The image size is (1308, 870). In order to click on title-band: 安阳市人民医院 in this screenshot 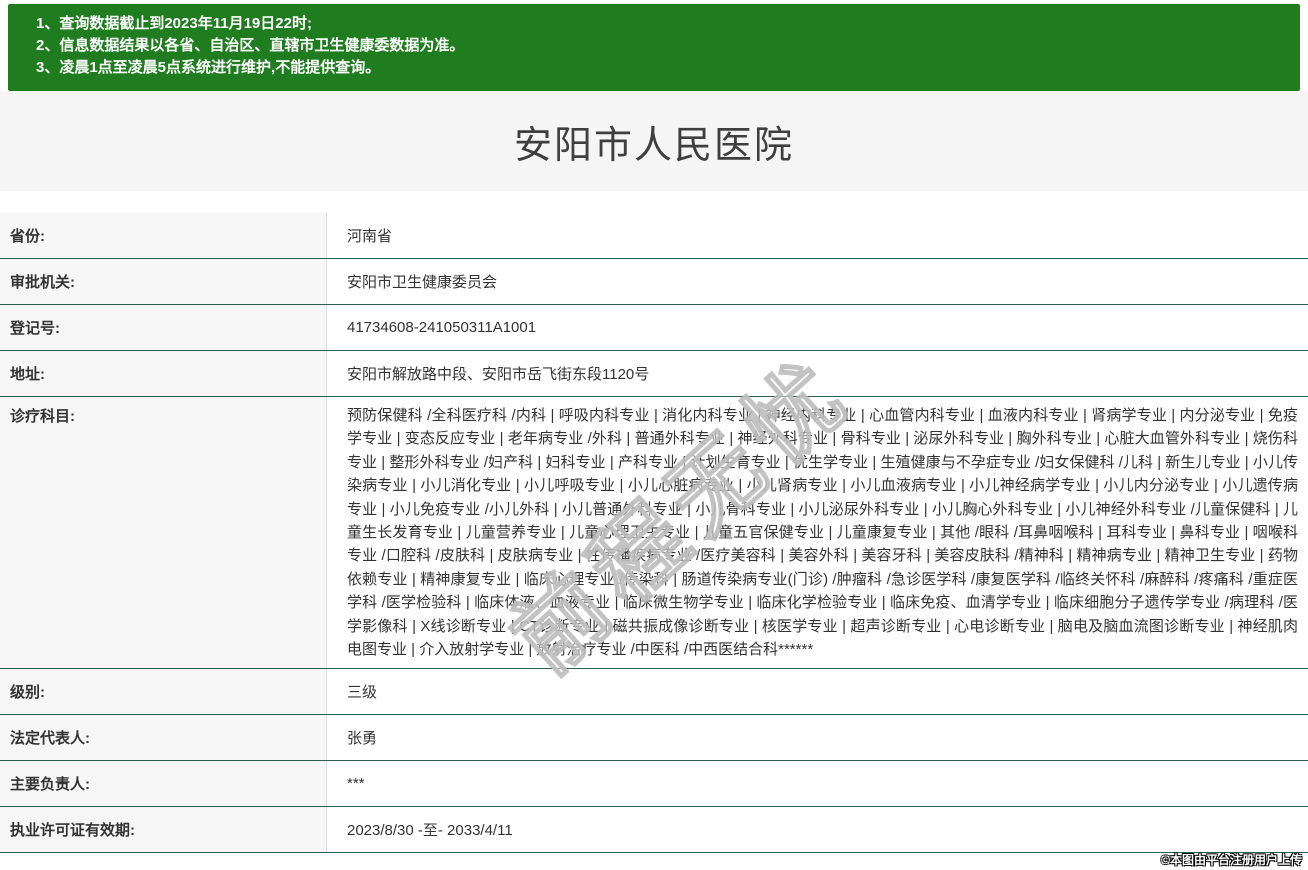, I will do `click(654, 141)`.